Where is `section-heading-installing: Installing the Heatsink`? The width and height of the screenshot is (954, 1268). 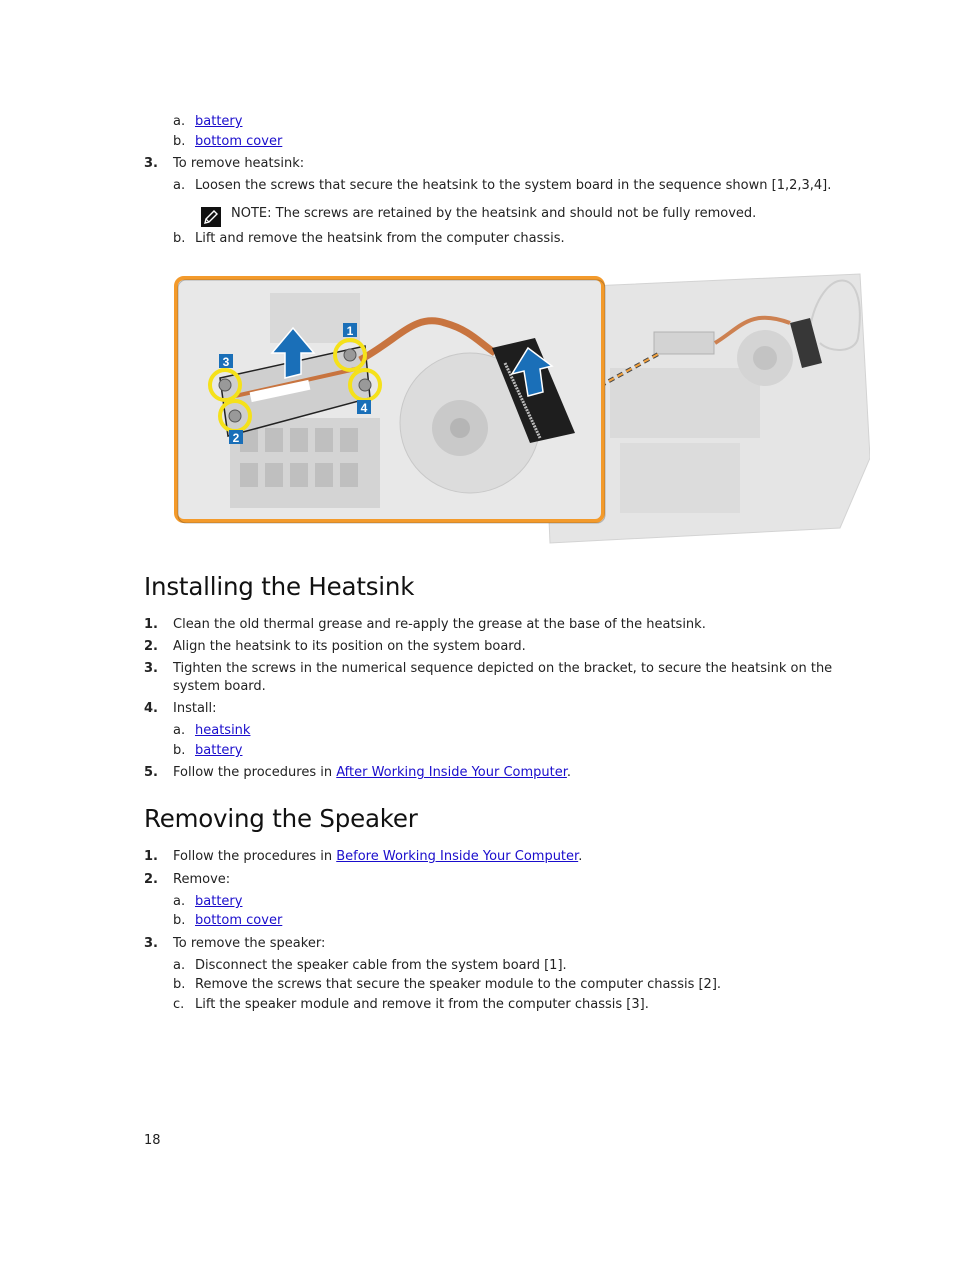 section-heading-installing: Installing the Heatsink is located at coordinates (279, 586).